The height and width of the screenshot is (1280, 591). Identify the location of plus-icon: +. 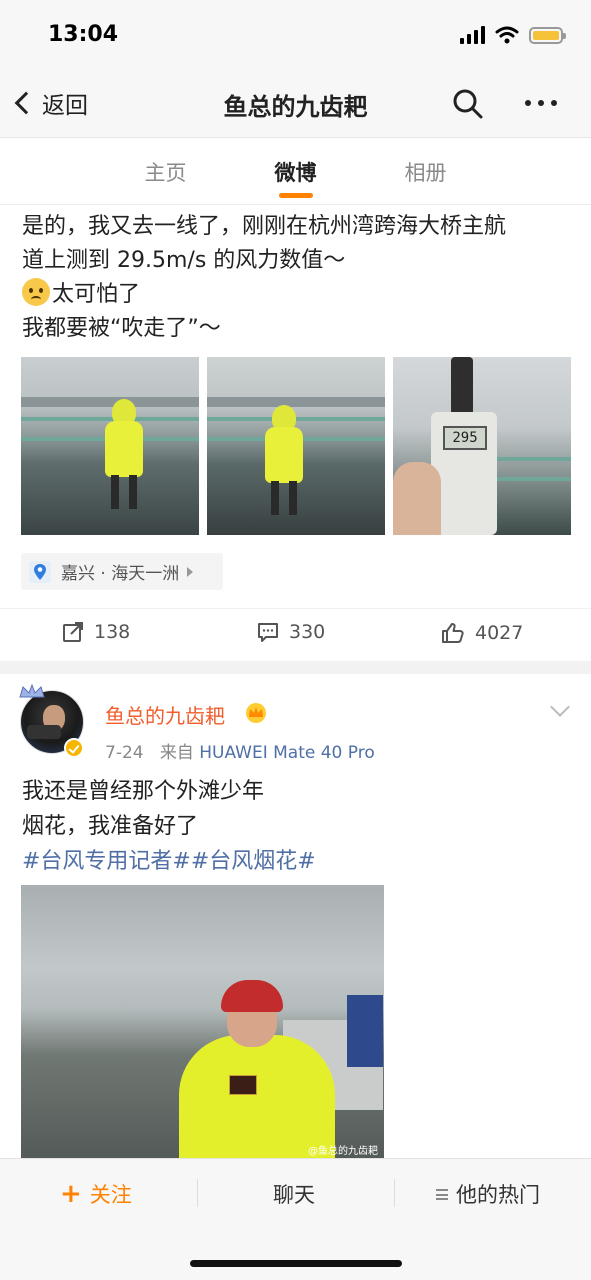
(71, 1194).